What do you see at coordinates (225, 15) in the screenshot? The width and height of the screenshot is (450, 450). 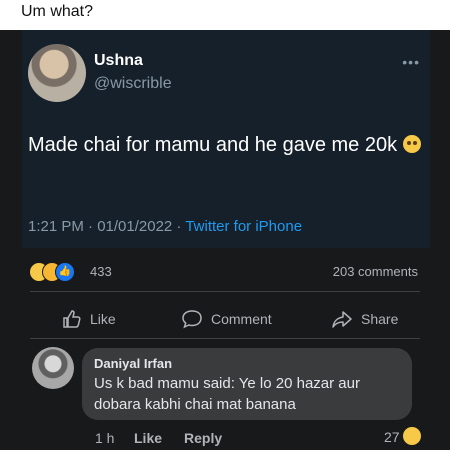 I see `top-caption-bar: Um what?` at bounding box center [225, 15].